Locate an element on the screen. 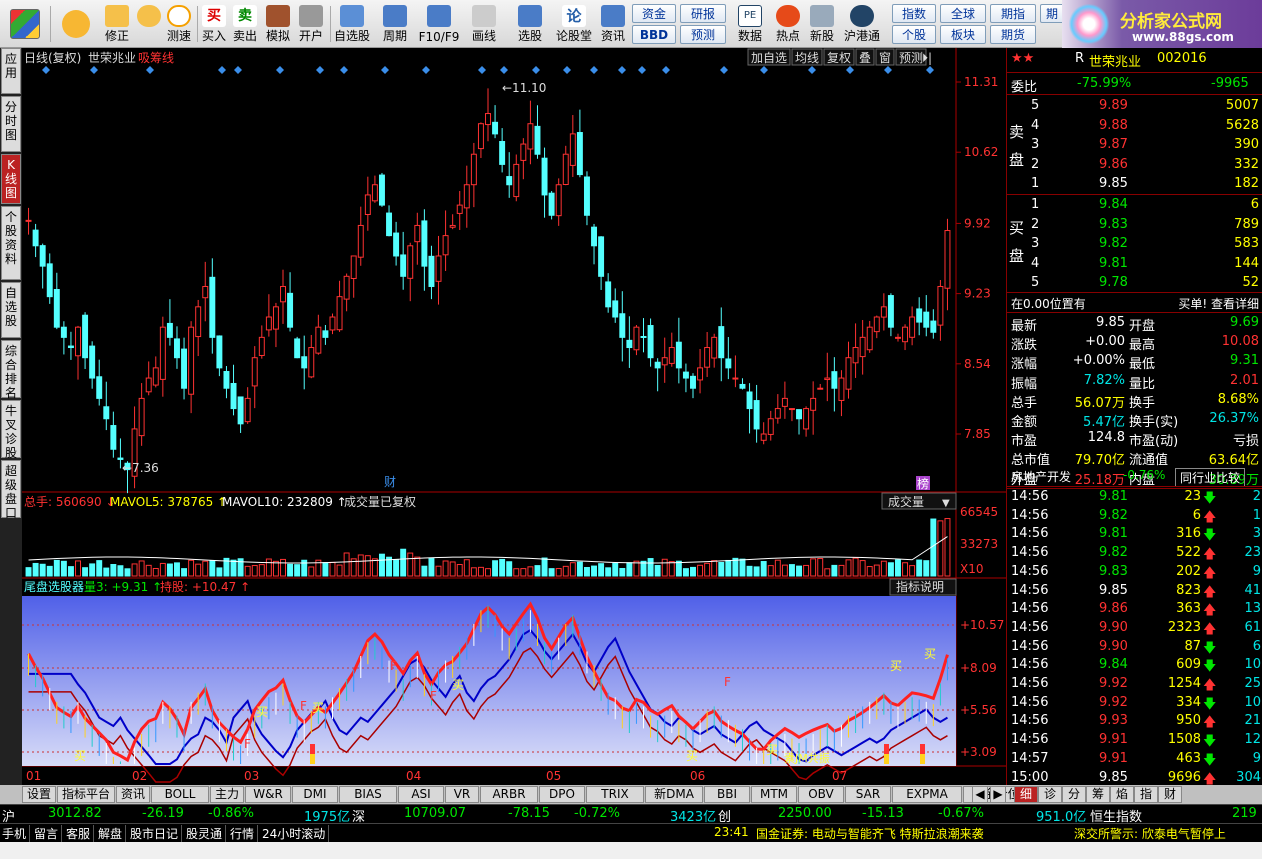 The image size is (1262, 859). indicator-tab-12: TRIX is located at coordinates (615, 794).